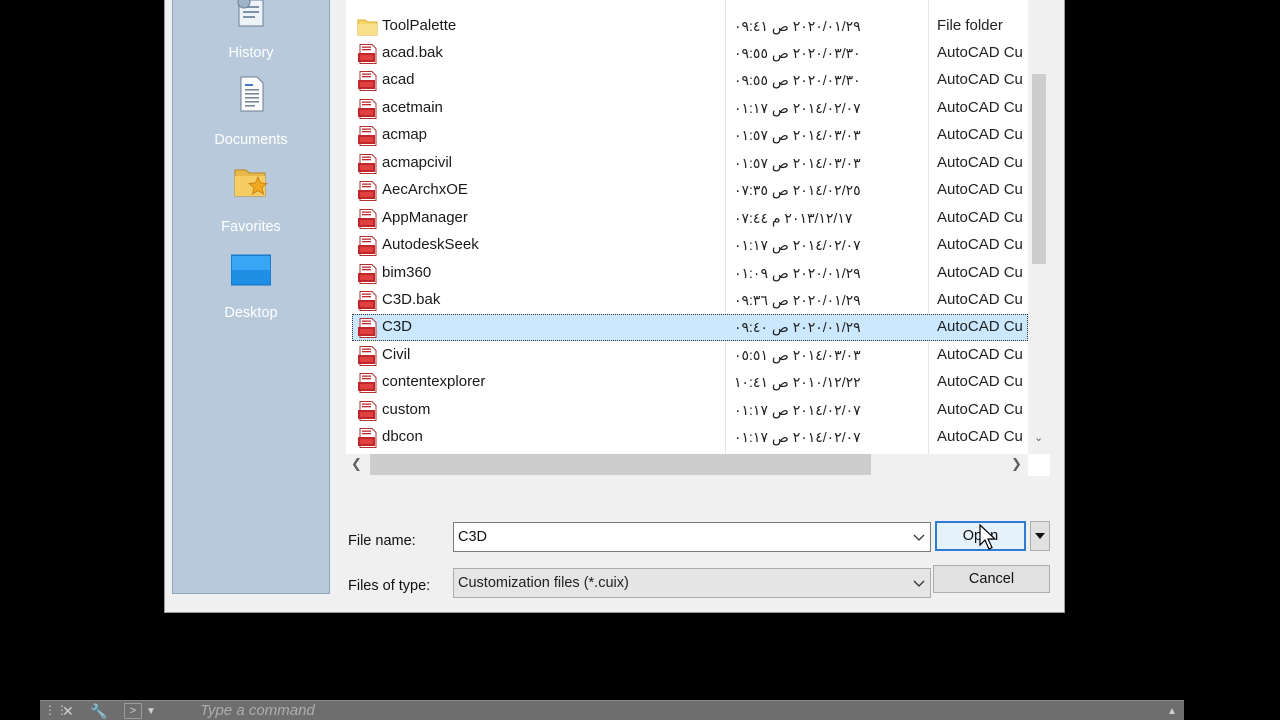 This screenshot has height=720, width=1280. I want to click on file-name: acmapcivil, so click(417, 162).